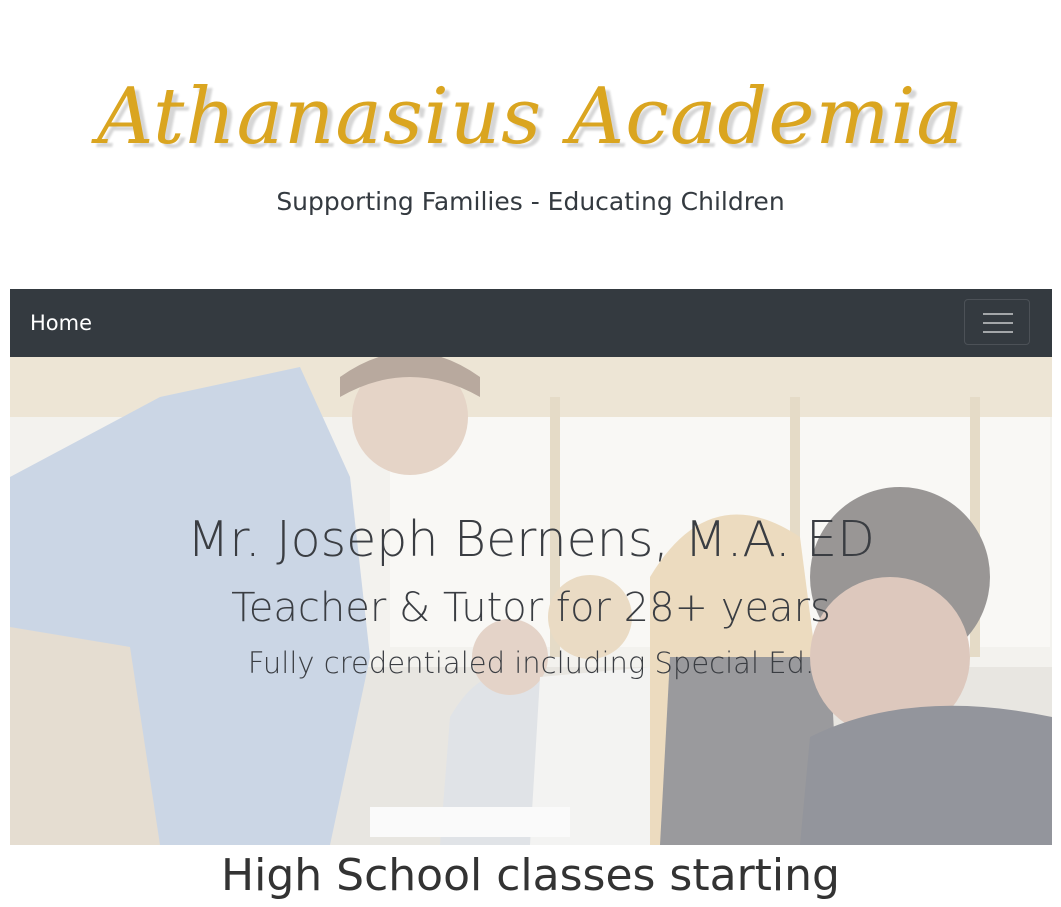 The height and width of the screenshot is (907, 1061). Describe the element at coordinates (531, 663) in the screenshot. I see `hero-credentials: Fully credentialed including Special Ed.` at that location.